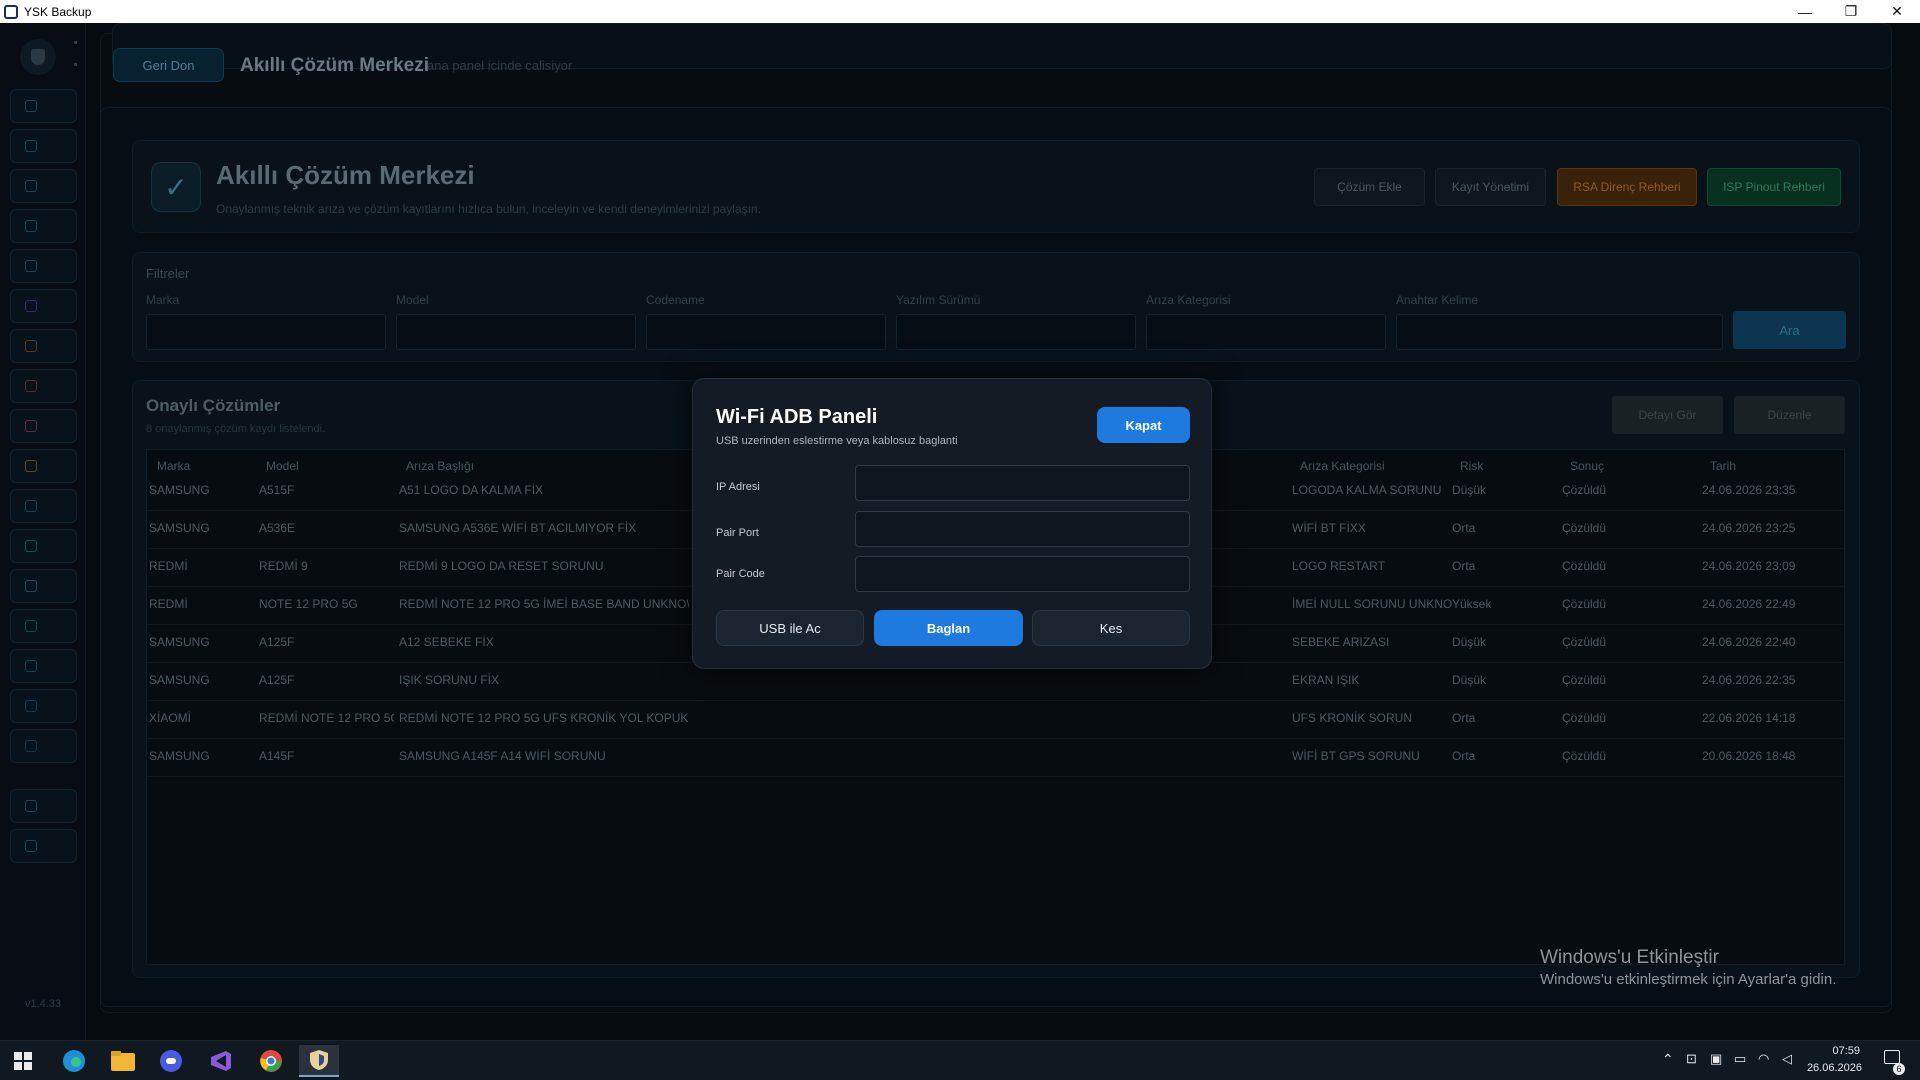  I want to click on sidebar-item-box, so click(43, 706).